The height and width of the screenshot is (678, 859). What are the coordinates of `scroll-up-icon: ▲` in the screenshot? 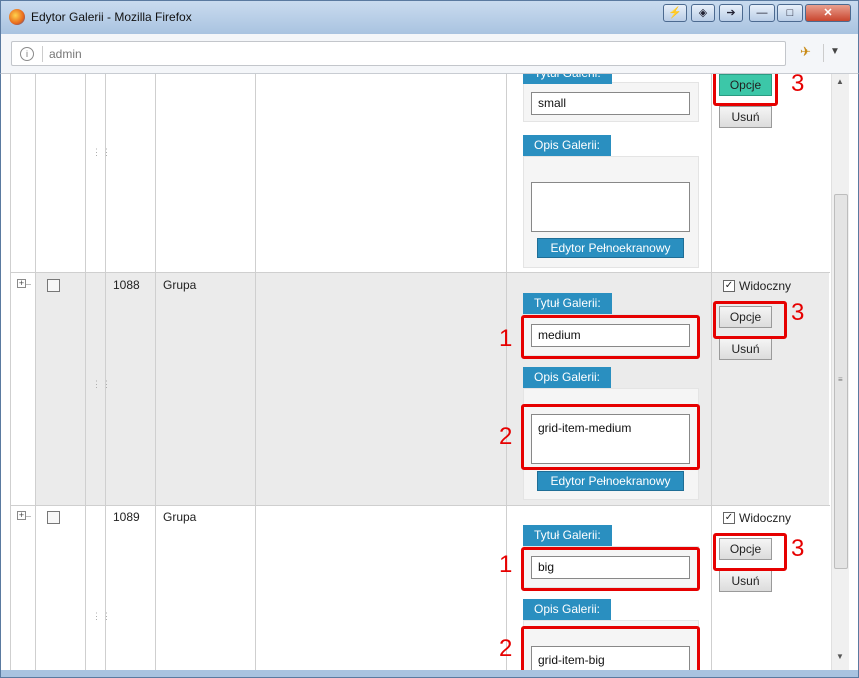 It's located at (840, 81).